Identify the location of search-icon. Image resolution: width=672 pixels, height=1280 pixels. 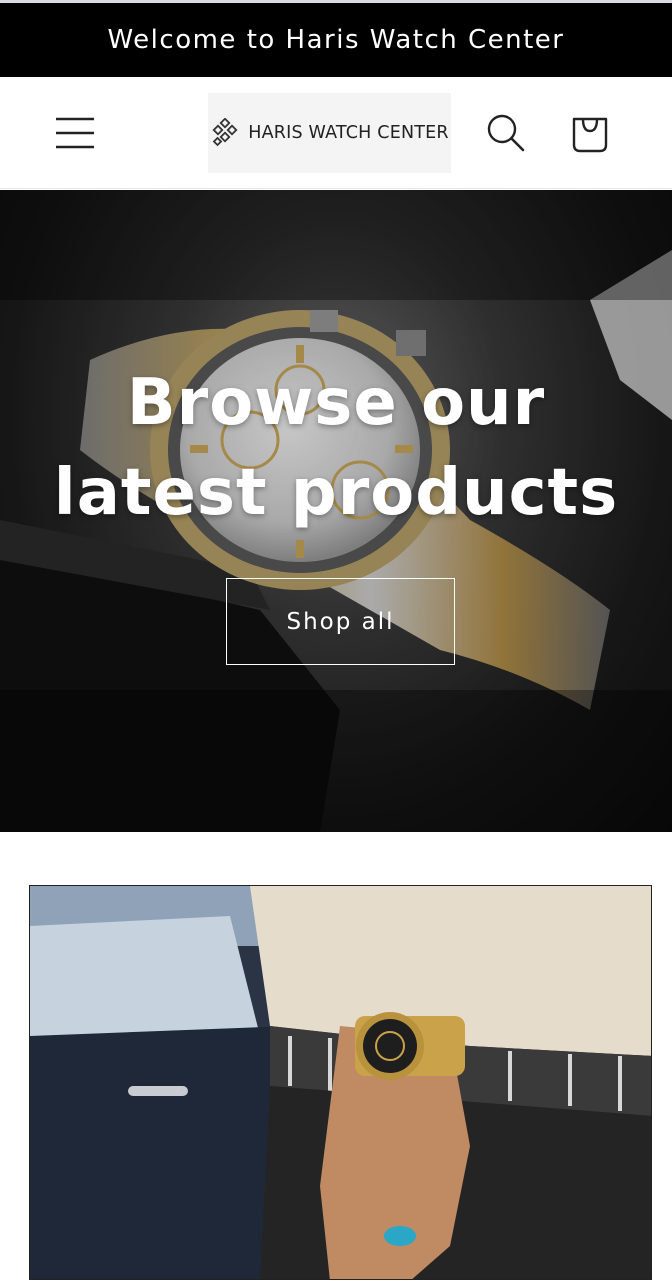
(506, 133).